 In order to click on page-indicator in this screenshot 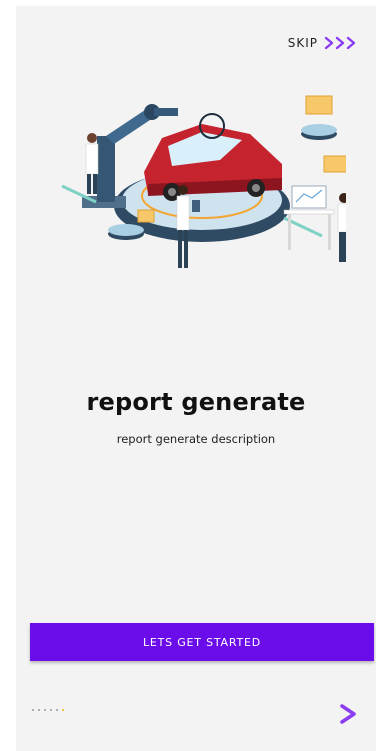, I will do `click(48, 710)`.